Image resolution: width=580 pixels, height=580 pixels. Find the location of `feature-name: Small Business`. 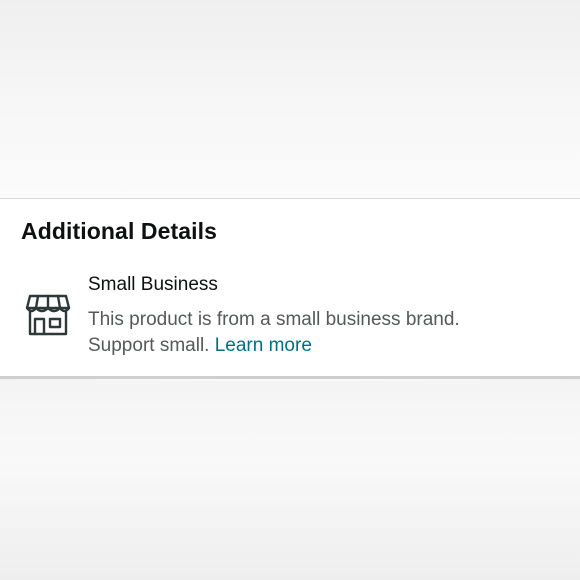

feature-name: Small Business is located at coordinates (153, 284).